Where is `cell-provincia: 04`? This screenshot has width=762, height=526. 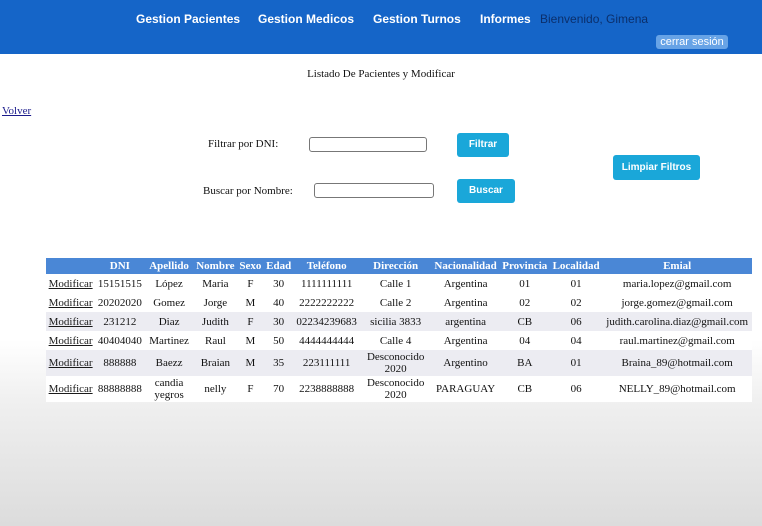
cell-provincia: 04 is located at coordinates (524, 340).